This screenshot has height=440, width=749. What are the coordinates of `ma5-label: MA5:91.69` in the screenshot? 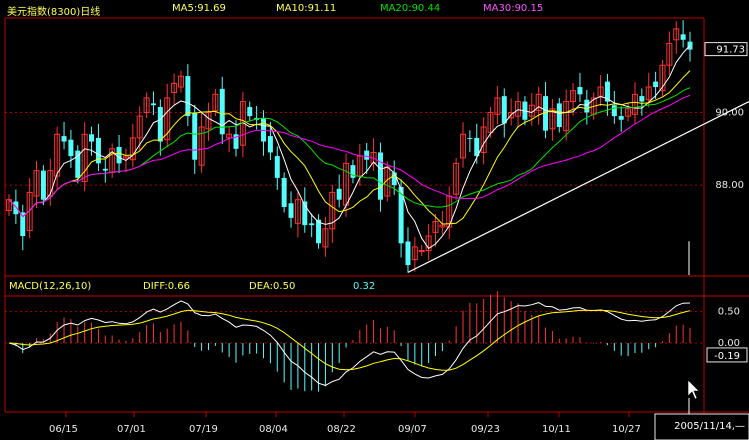 It's located at (199, 8).